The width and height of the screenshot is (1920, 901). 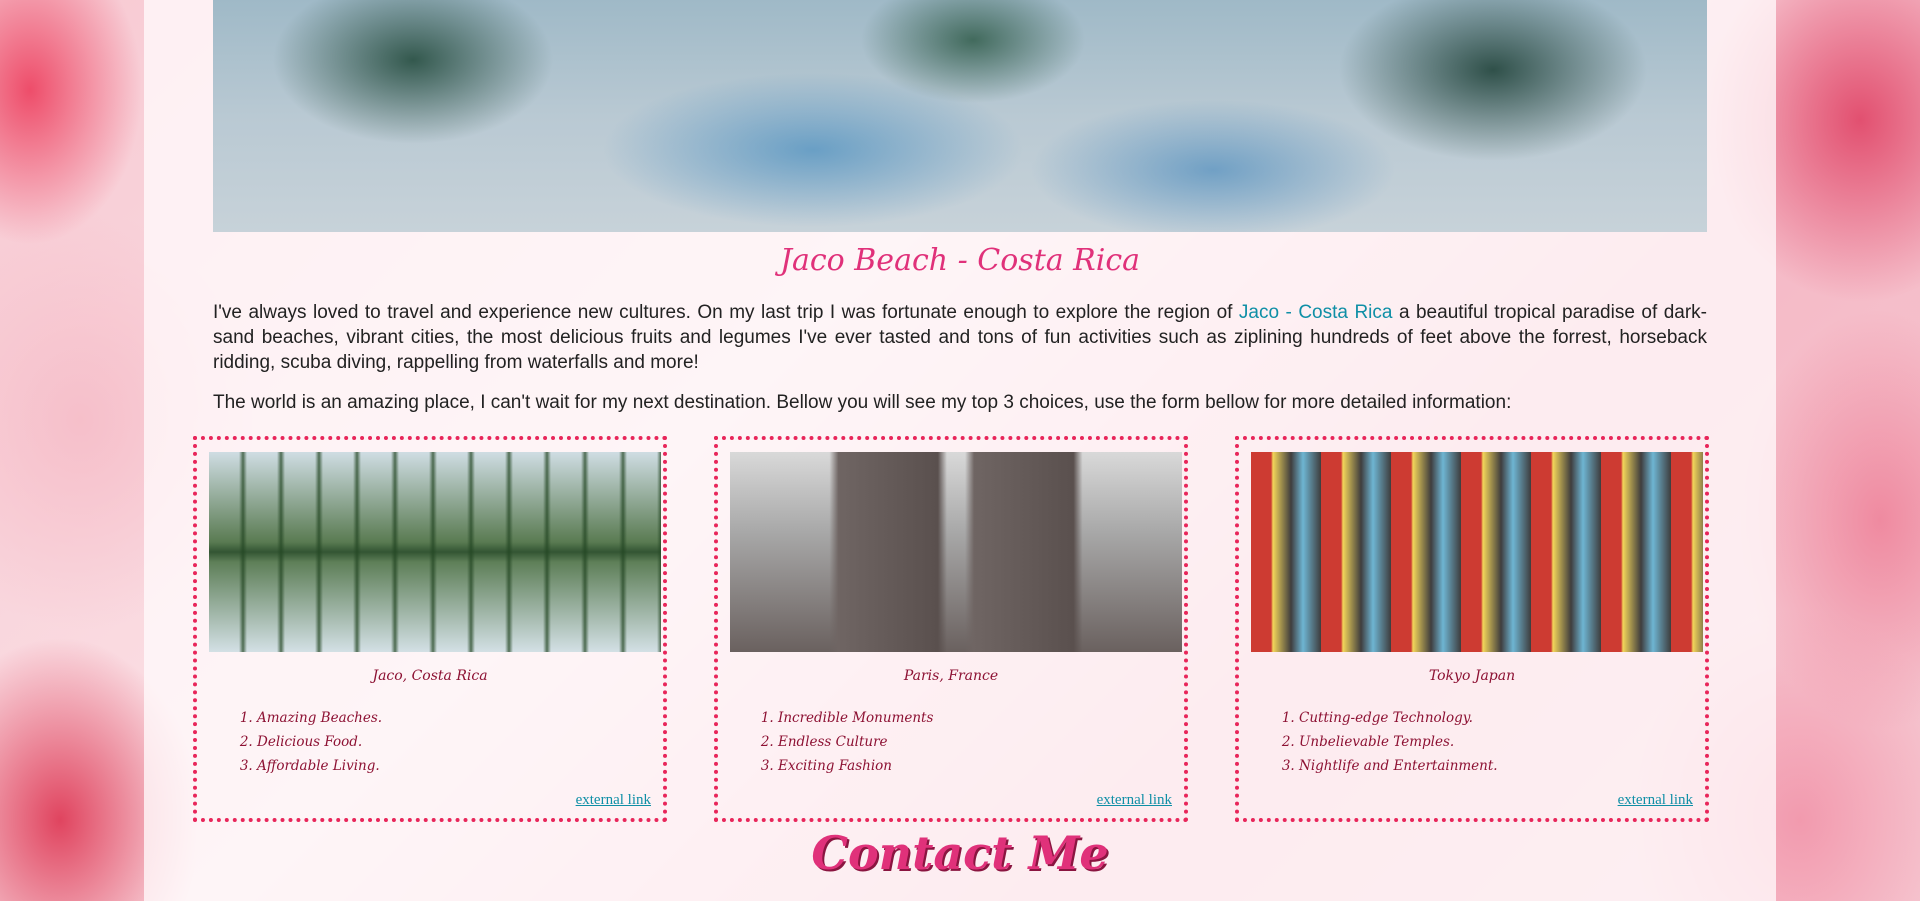 I want to click on list-item: Unbelievable Temples., so click(x=1398, y=742).